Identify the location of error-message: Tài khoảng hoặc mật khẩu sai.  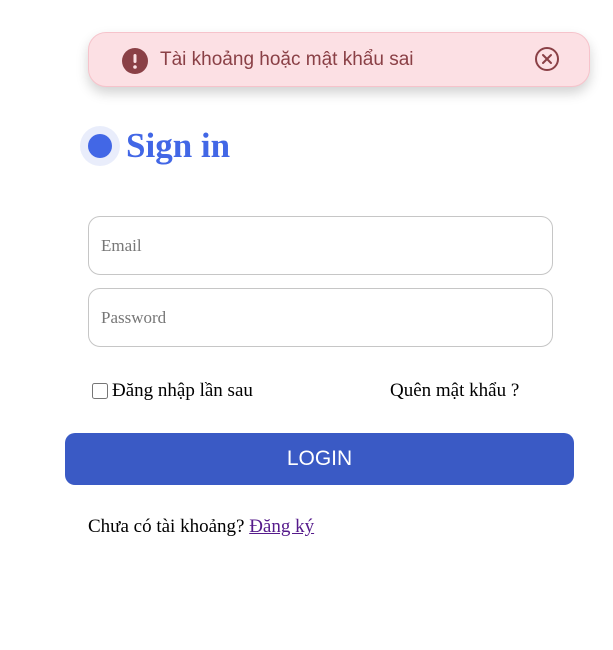
(287, 59).